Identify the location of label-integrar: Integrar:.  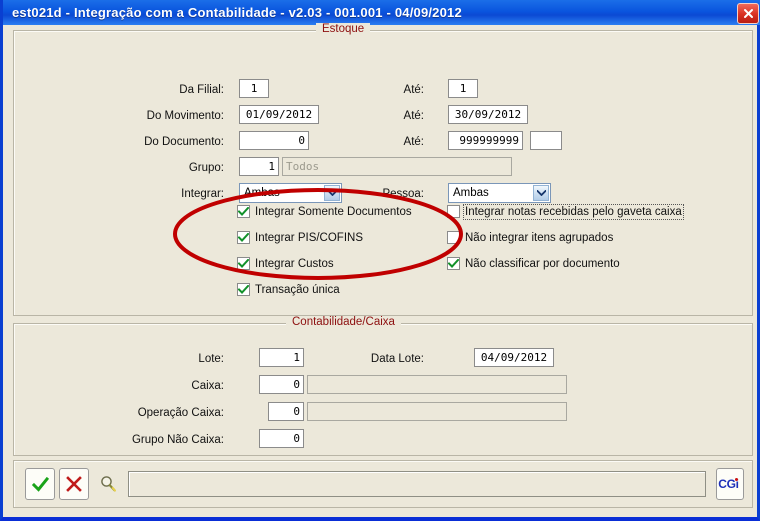
(202, 194).